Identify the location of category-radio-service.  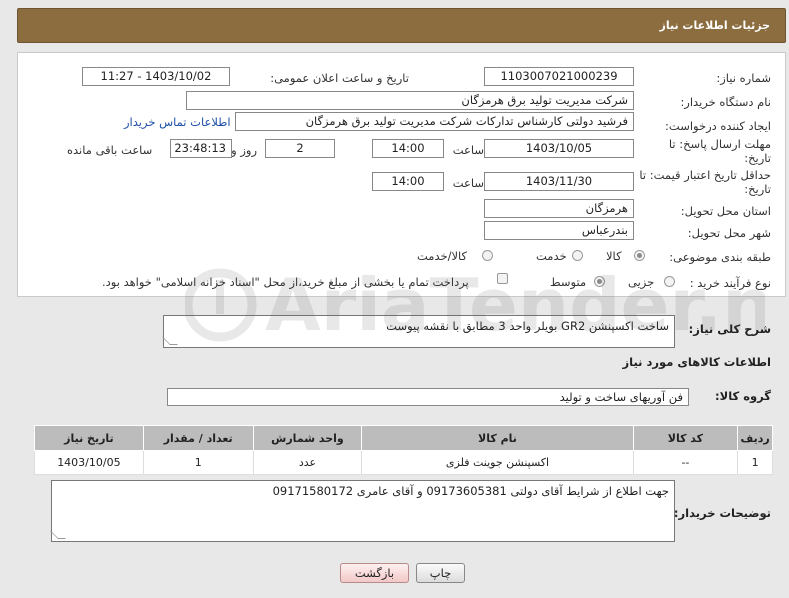
(577, 255).